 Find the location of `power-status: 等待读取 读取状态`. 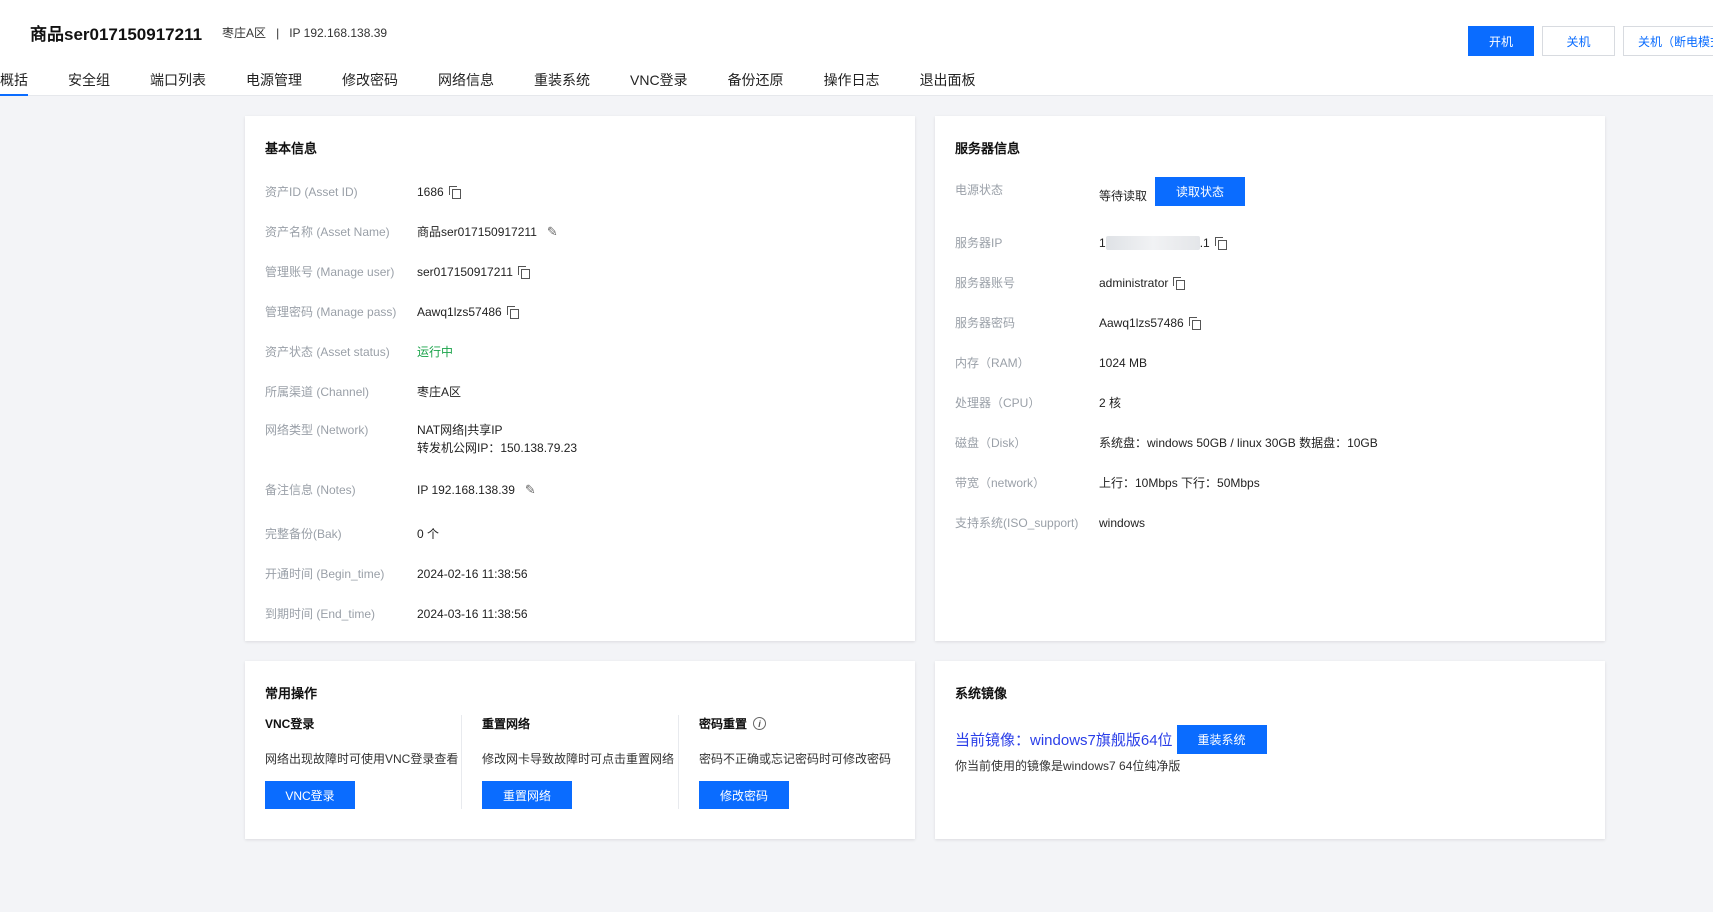

power-status: 等待读取 读取状态 is located at coordinates (1172, 191).